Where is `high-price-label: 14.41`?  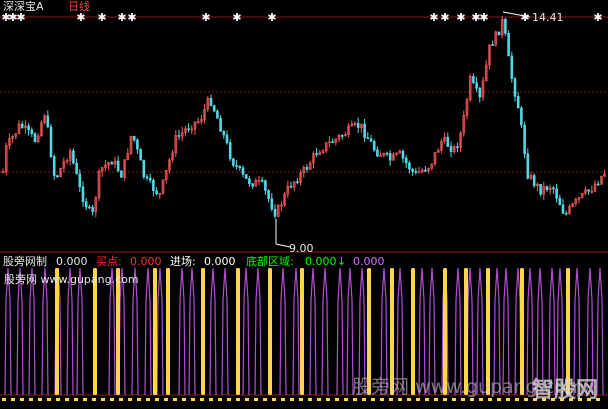 high-price-label: 14.41 is located at coordinates (548, 17).